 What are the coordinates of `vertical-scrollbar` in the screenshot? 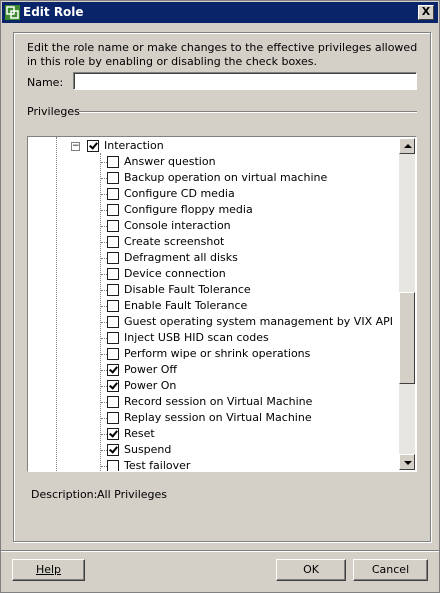 It's located at (407, 304).